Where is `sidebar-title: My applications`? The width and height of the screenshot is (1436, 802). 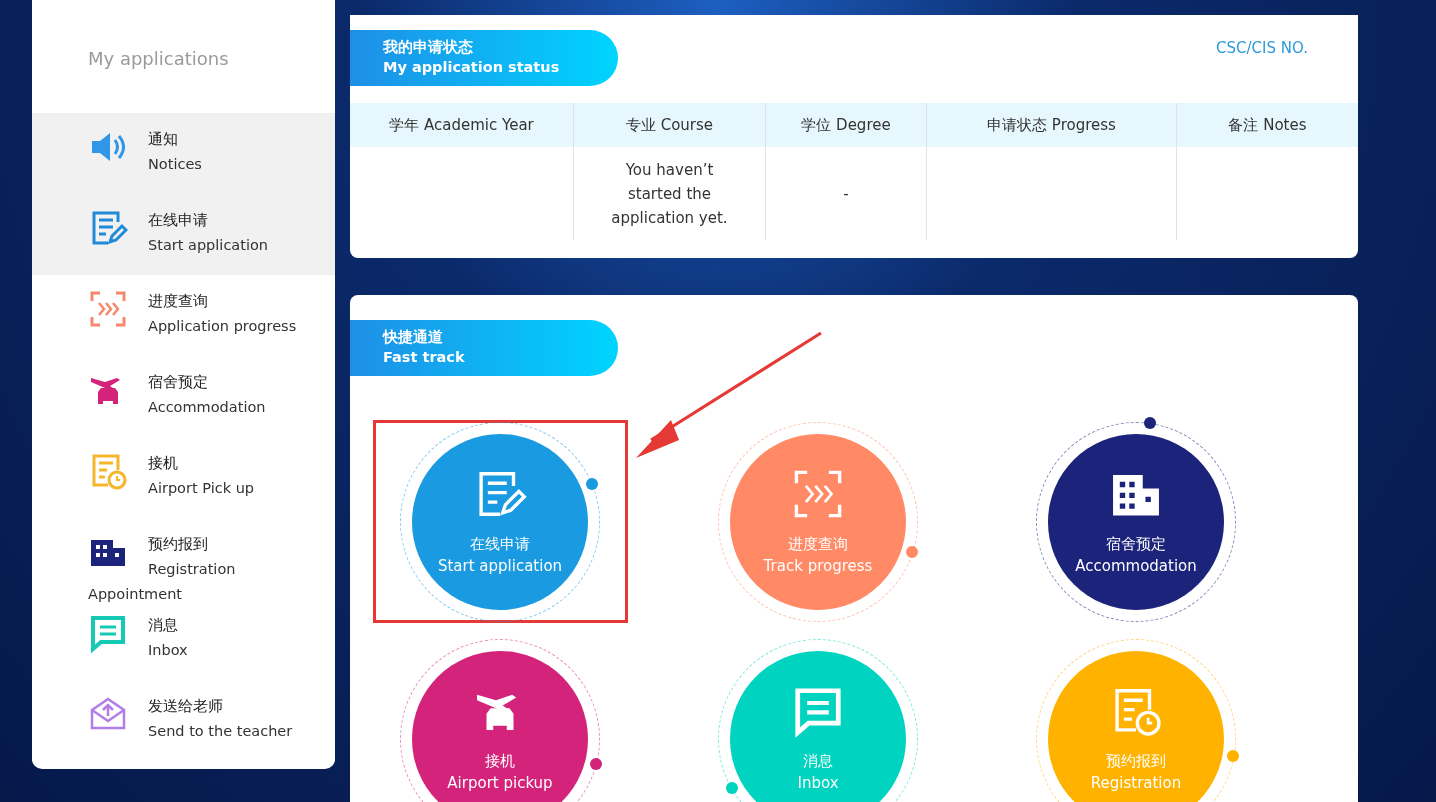 sidebar-title: My applications is located at coordinates (158, 59).